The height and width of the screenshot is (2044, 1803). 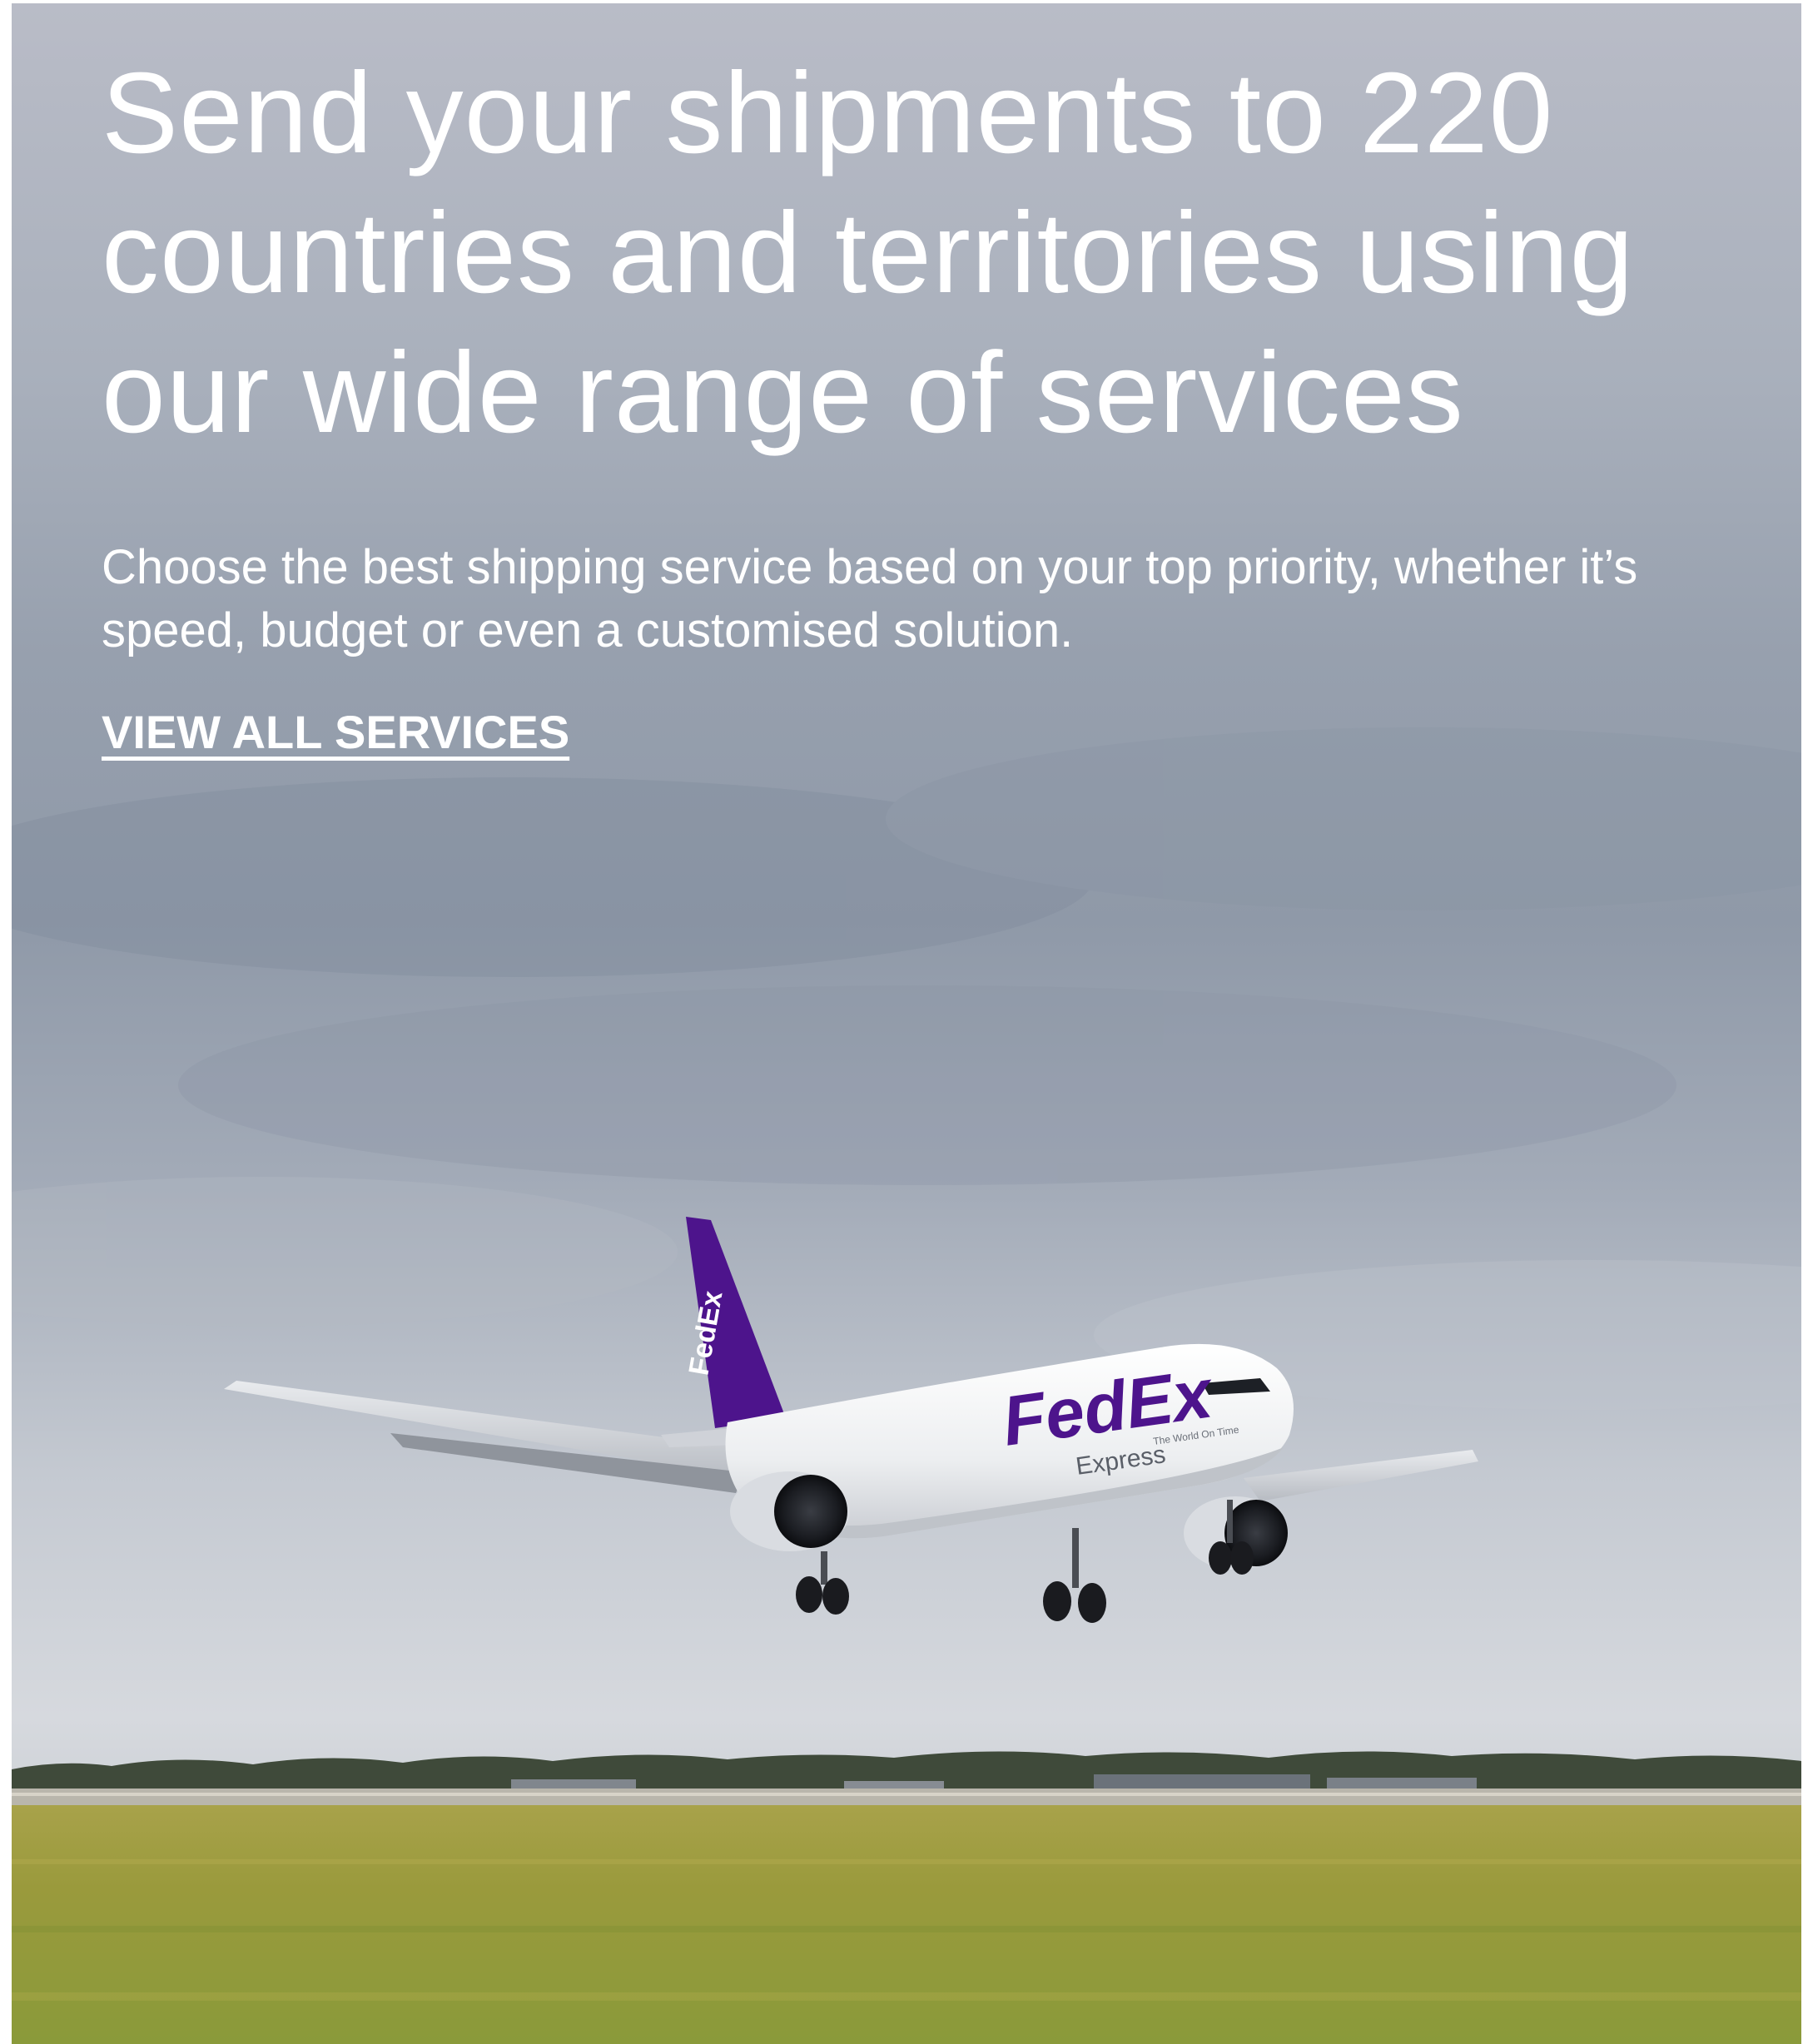 What do you see at coordinates (907, 1771) in the screenshot?
I see `horizon-treeline` at bounding box center [907, 1771].